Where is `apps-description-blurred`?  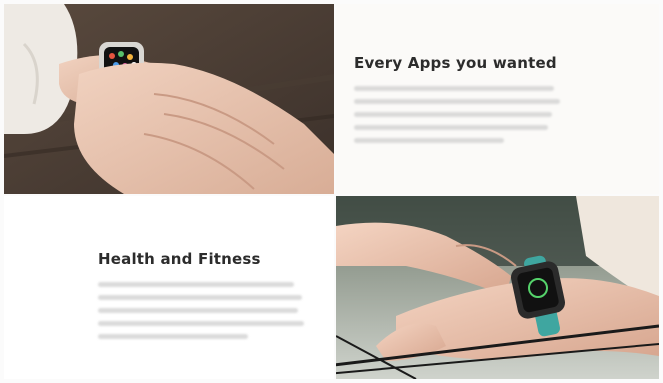 apps-description-blurred is located at coordinates (457, 118).